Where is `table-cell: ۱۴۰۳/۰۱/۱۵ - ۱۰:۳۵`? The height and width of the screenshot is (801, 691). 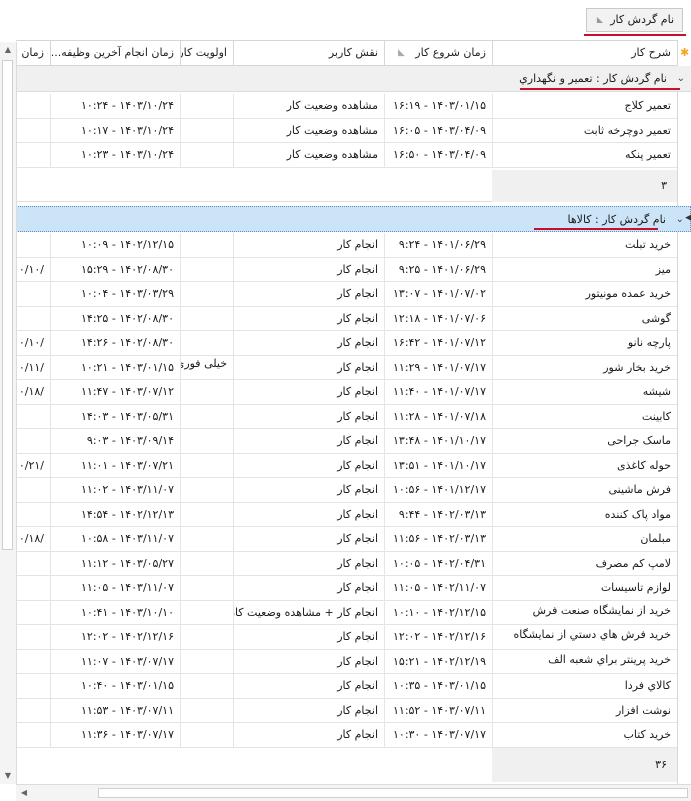 table-cell: ۱۴۰۳/۰۱/۱۵ - ۱۰:۳۵ is located at coordinates (438, 686).